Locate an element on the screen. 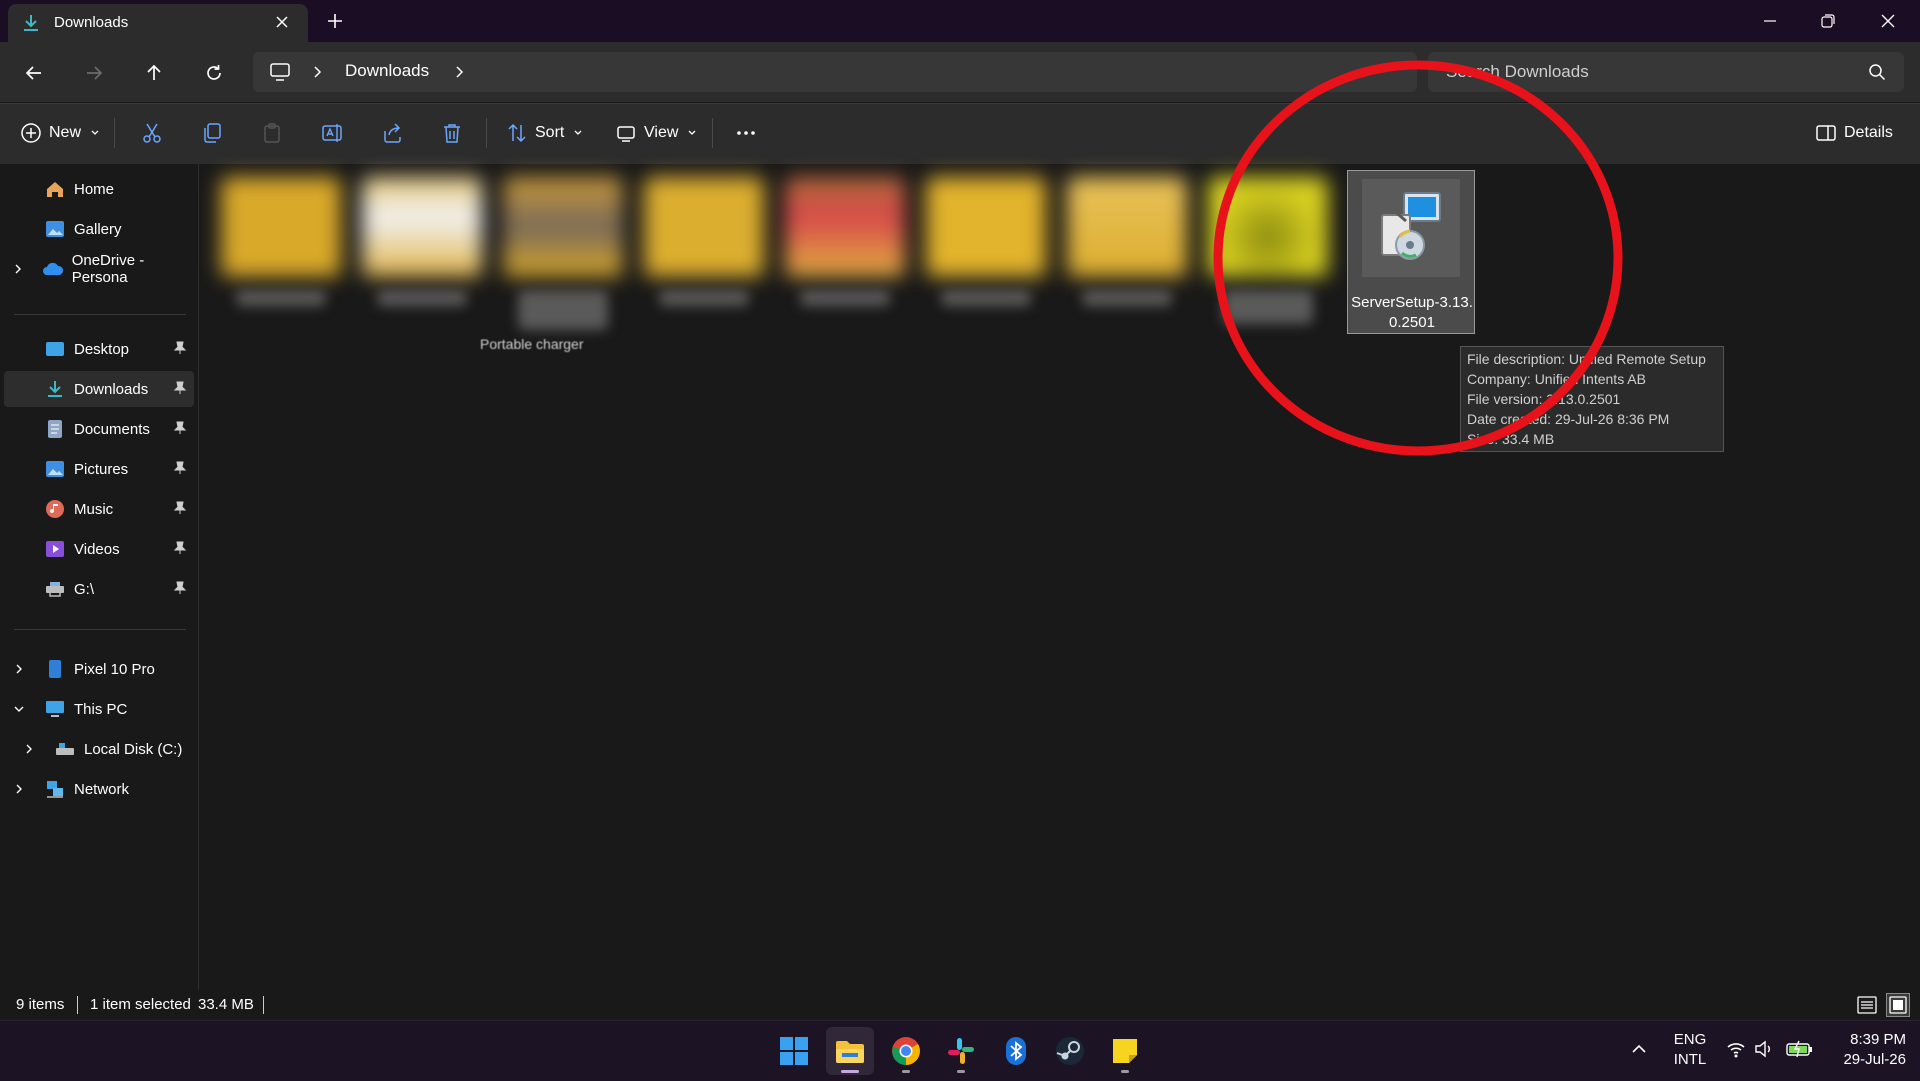 This screenshot has height=1081, width=1920. close-window-button is located at coordinates (1888, 21).